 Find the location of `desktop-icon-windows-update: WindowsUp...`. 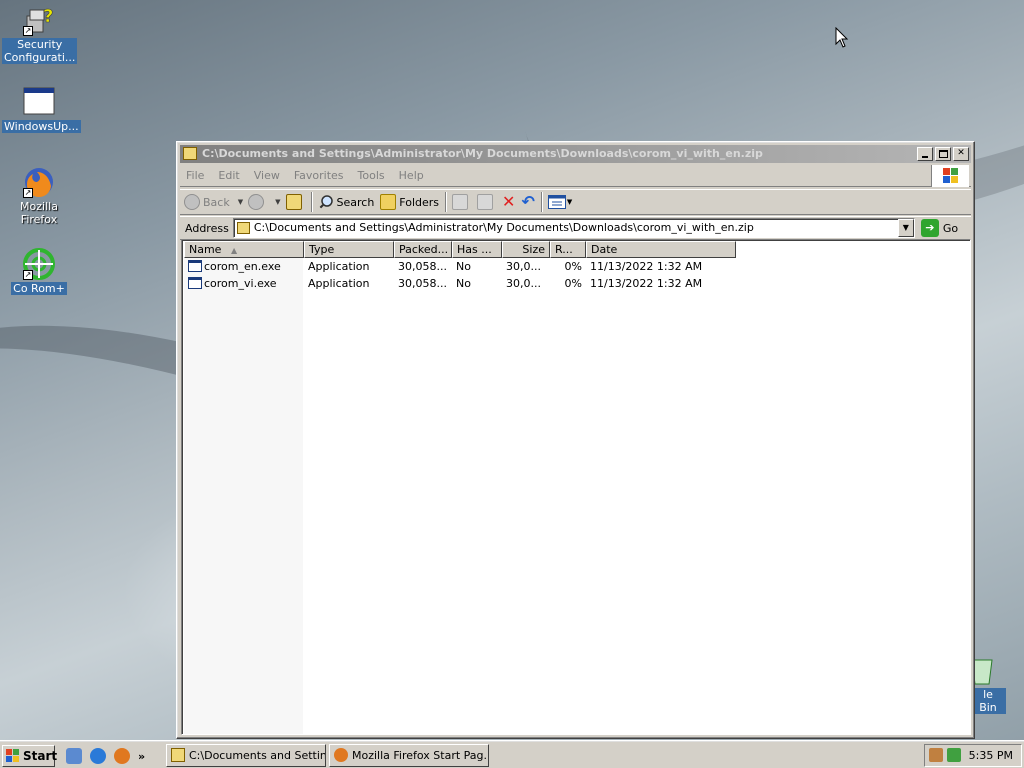

desktop-icon-windows-update: WindowsUp... is located at coordinates (41, 109).